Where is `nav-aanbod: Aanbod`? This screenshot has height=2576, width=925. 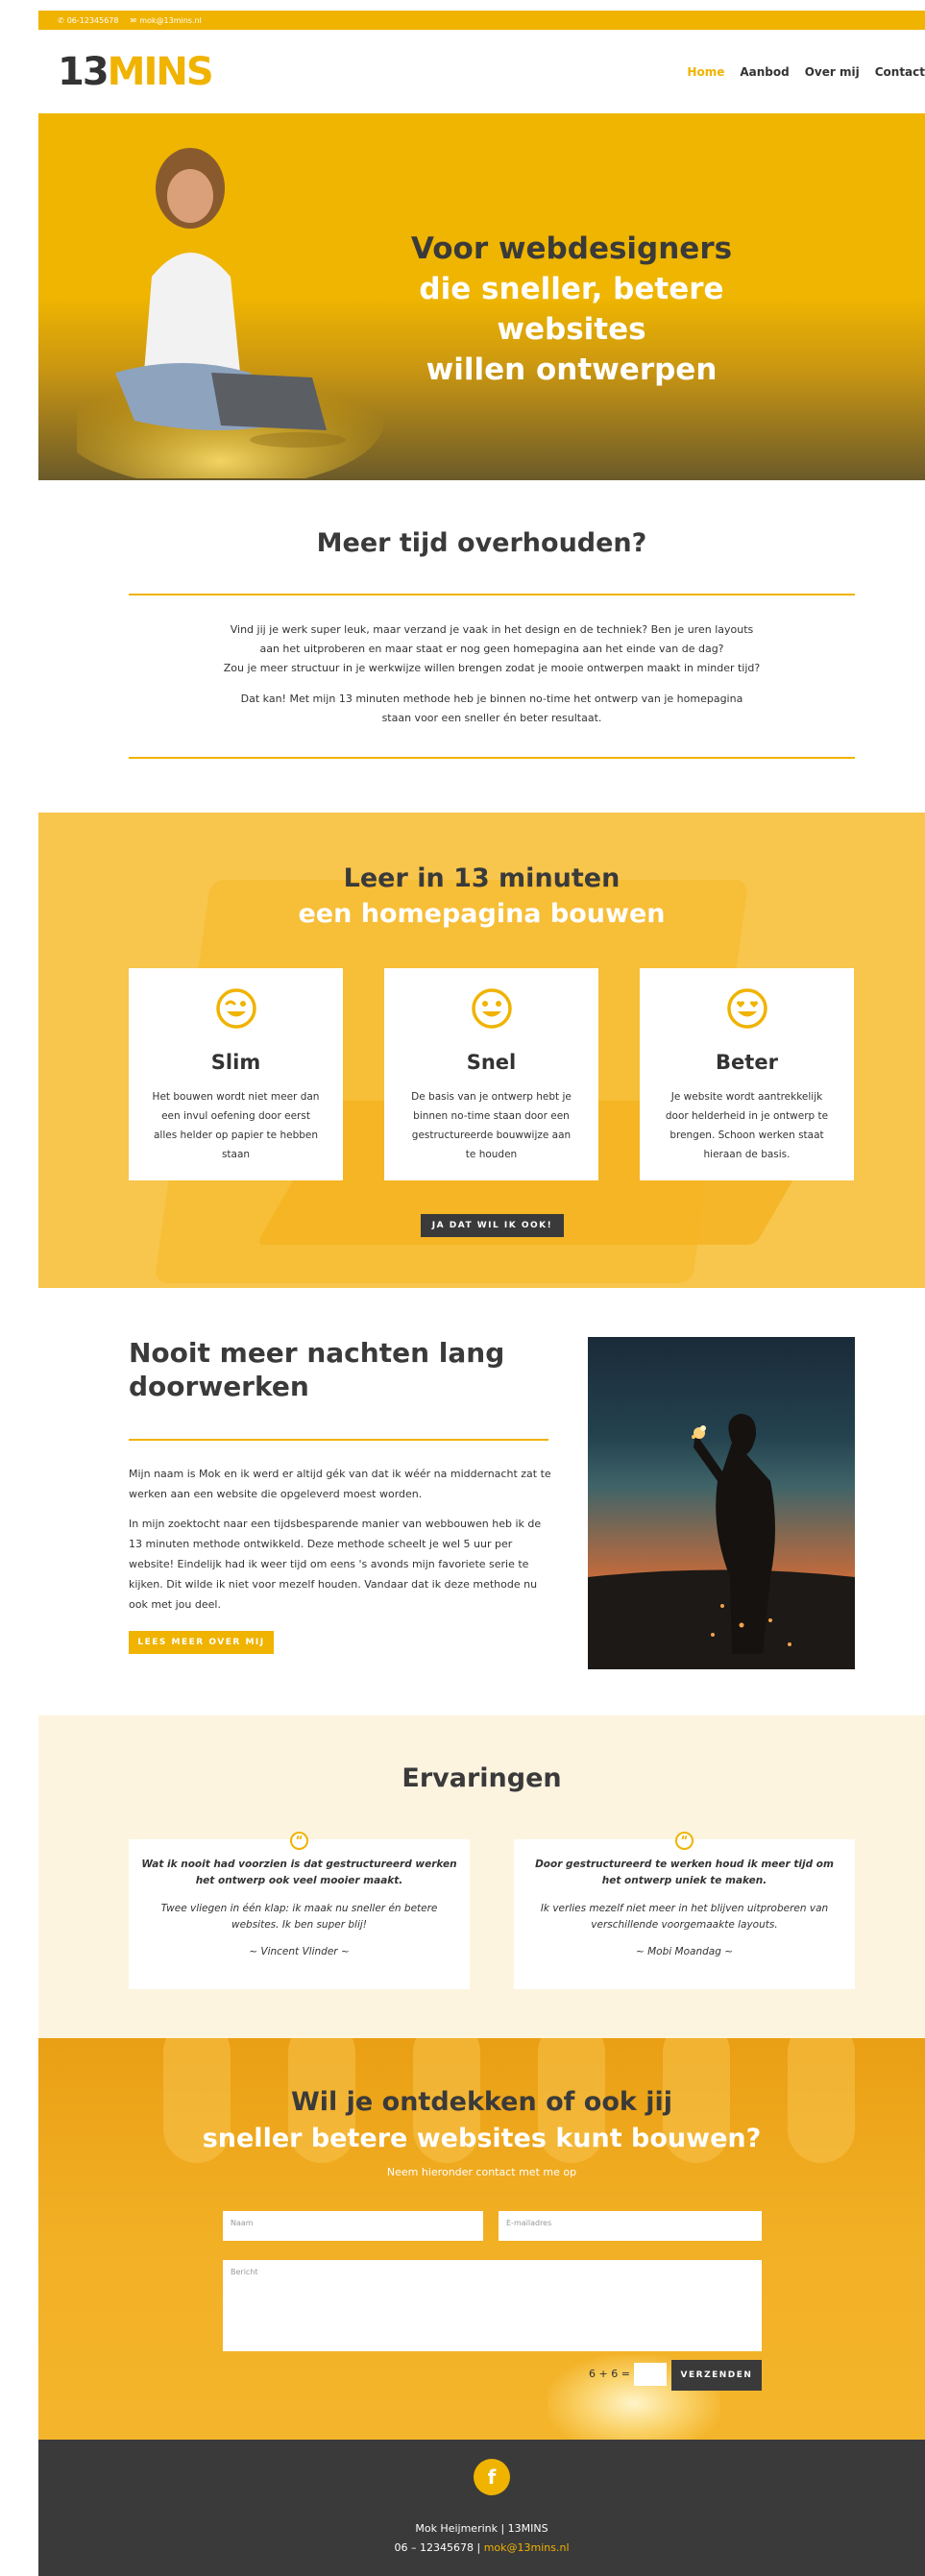 nav-aanbod: Aanbod is located at coordinates (764, 72).